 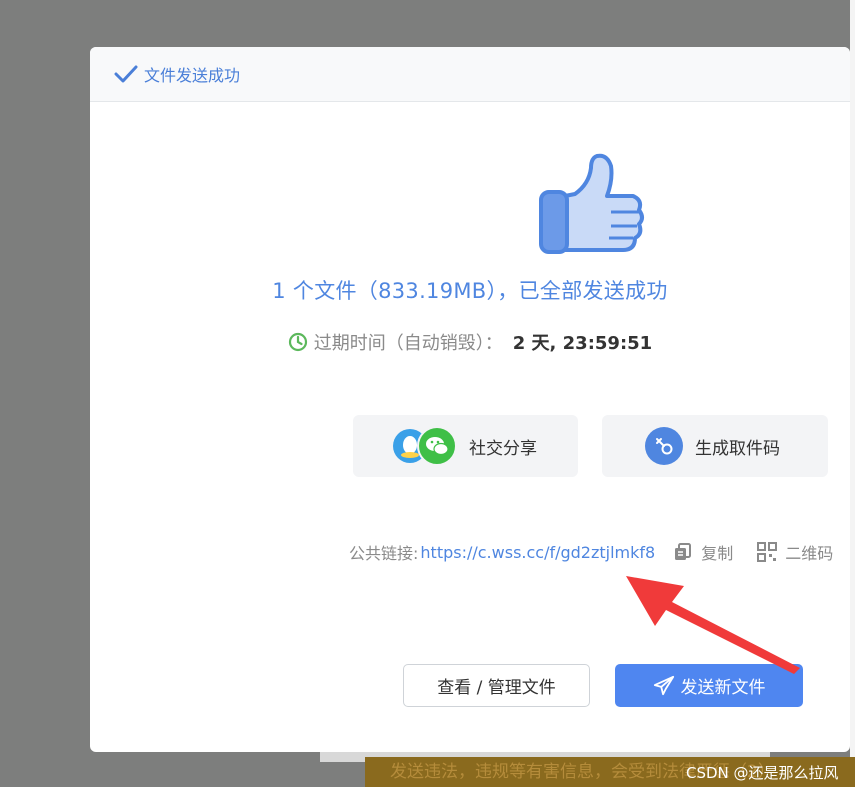 What do you see at coordinates (496, 685) in the screenshot?
I see `view-manage-files-button: 查看 / 管理文件` at bounding box center [496, 685].